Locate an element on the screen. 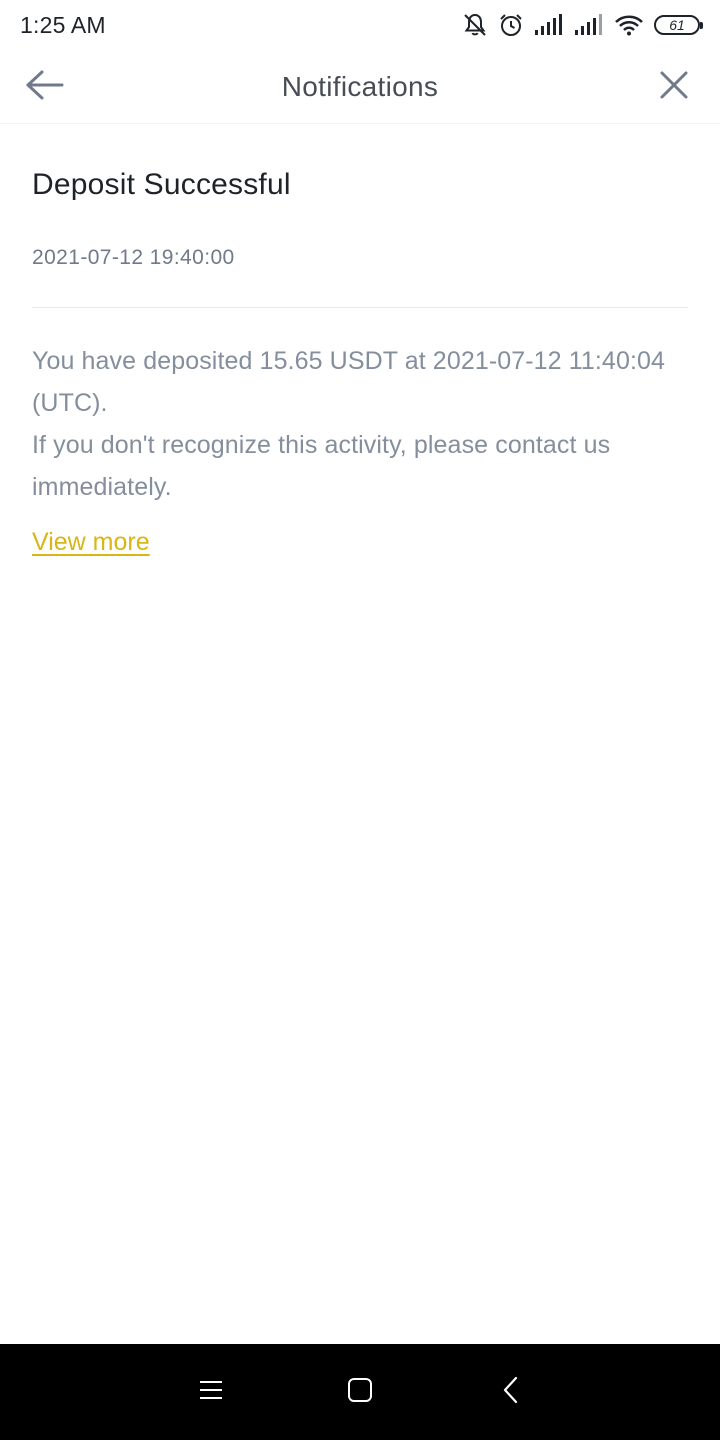 The image size is (720, 1440). mute-alert-icon is located at coordinates (475, 25).